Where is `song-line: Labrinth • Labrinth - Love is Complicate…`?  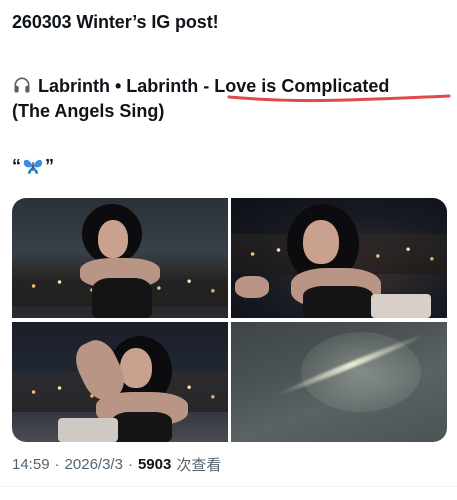 song-line: Labrinth • Labrinth - Love is Complicate… is located at coordinates (232, 99).